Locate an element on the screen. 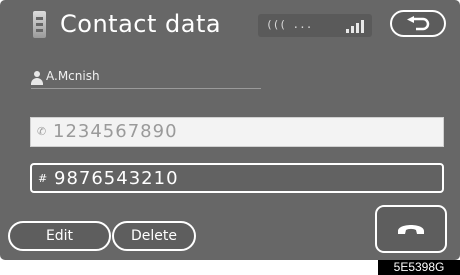 This screenshot has width=460, height=275. phone-number-2-field: # 9876543210 is located at coordinates (237, 178).